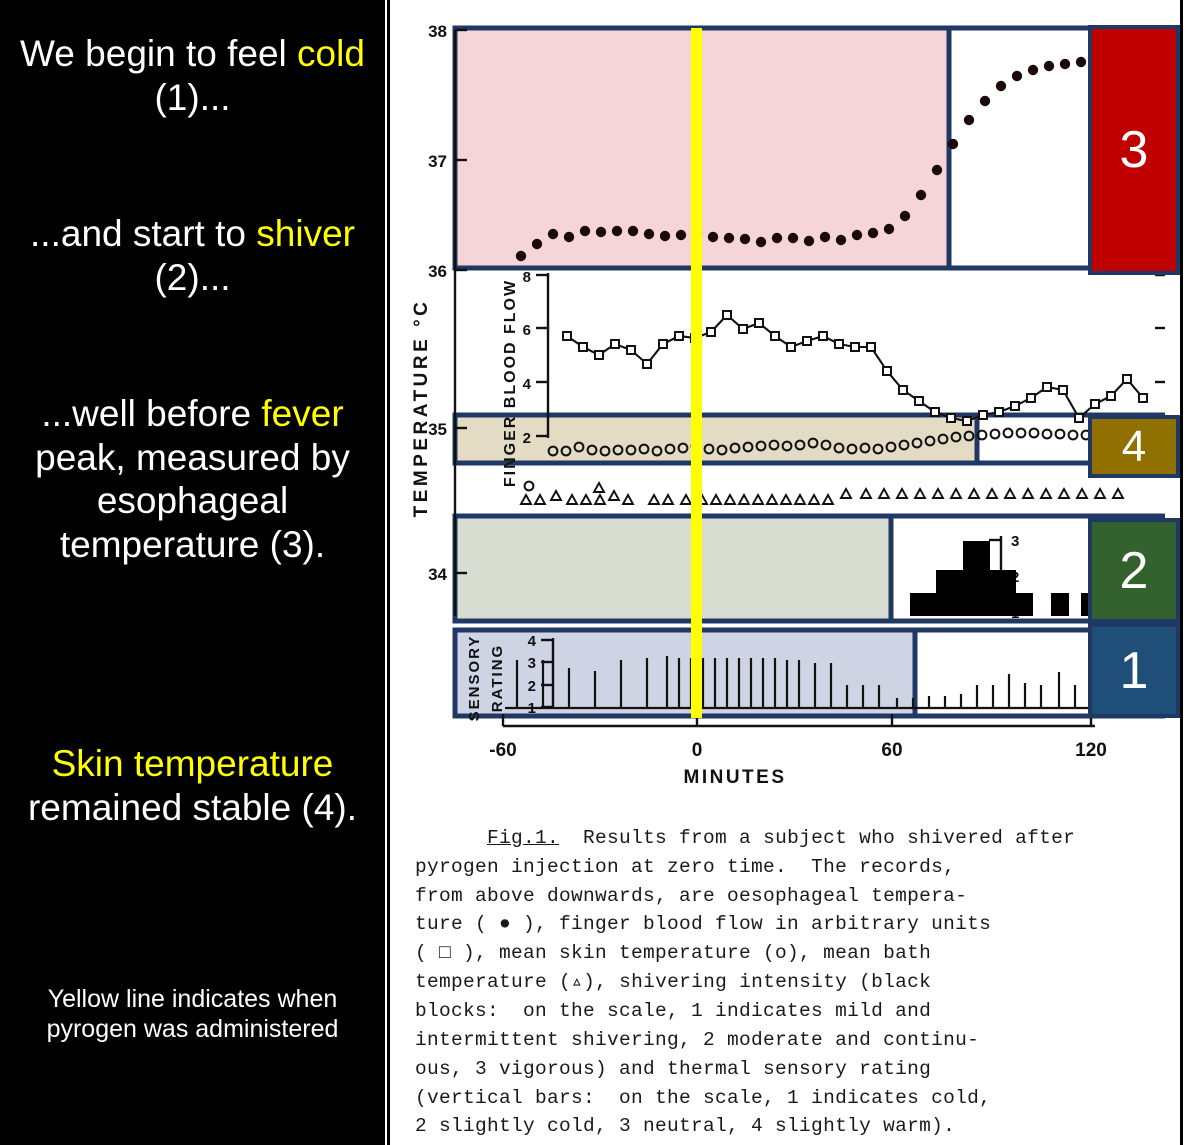 This screenshot has width=1200, height=1145. I want to click on callout-box-4: 4, so click(1134, 446).